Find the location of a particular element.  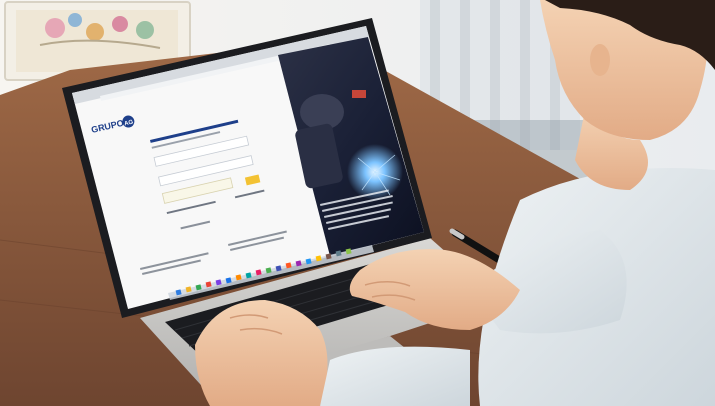

person-ear is located at coordinates (600, 60).